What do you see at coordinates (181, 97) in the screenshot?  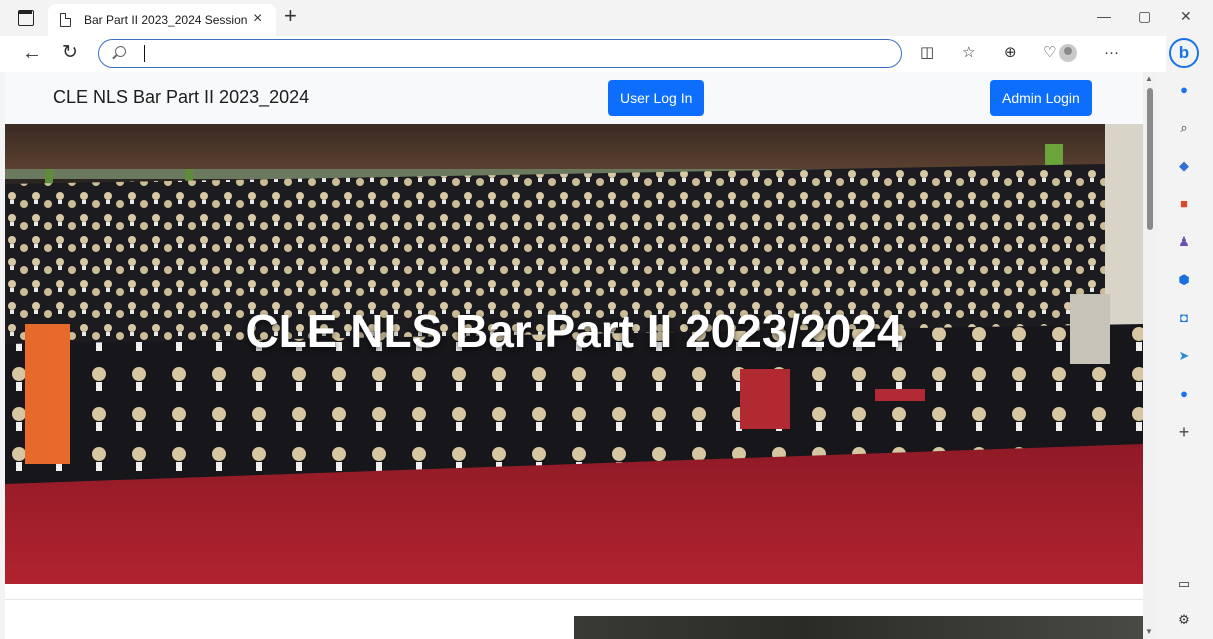 I see `site-brand: CLE NLS Bar Part II 2023_2024` at bounding box center [181, 97].